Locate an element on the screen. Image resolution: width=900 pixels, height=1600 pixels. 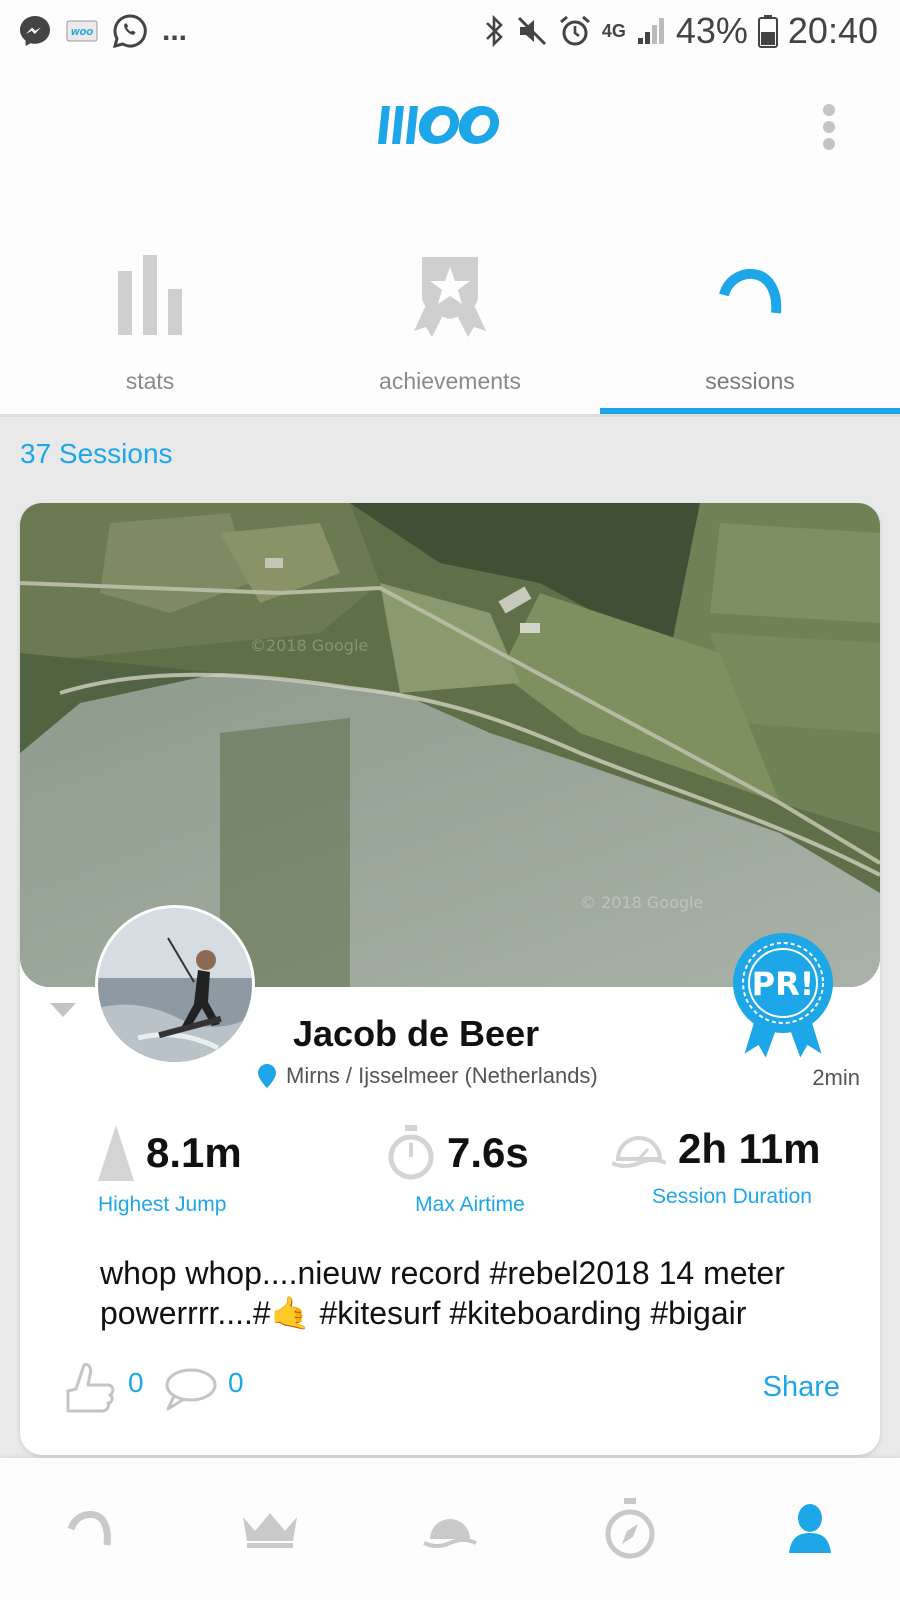
tab-stats: stats is located at coordinates (150, 308).